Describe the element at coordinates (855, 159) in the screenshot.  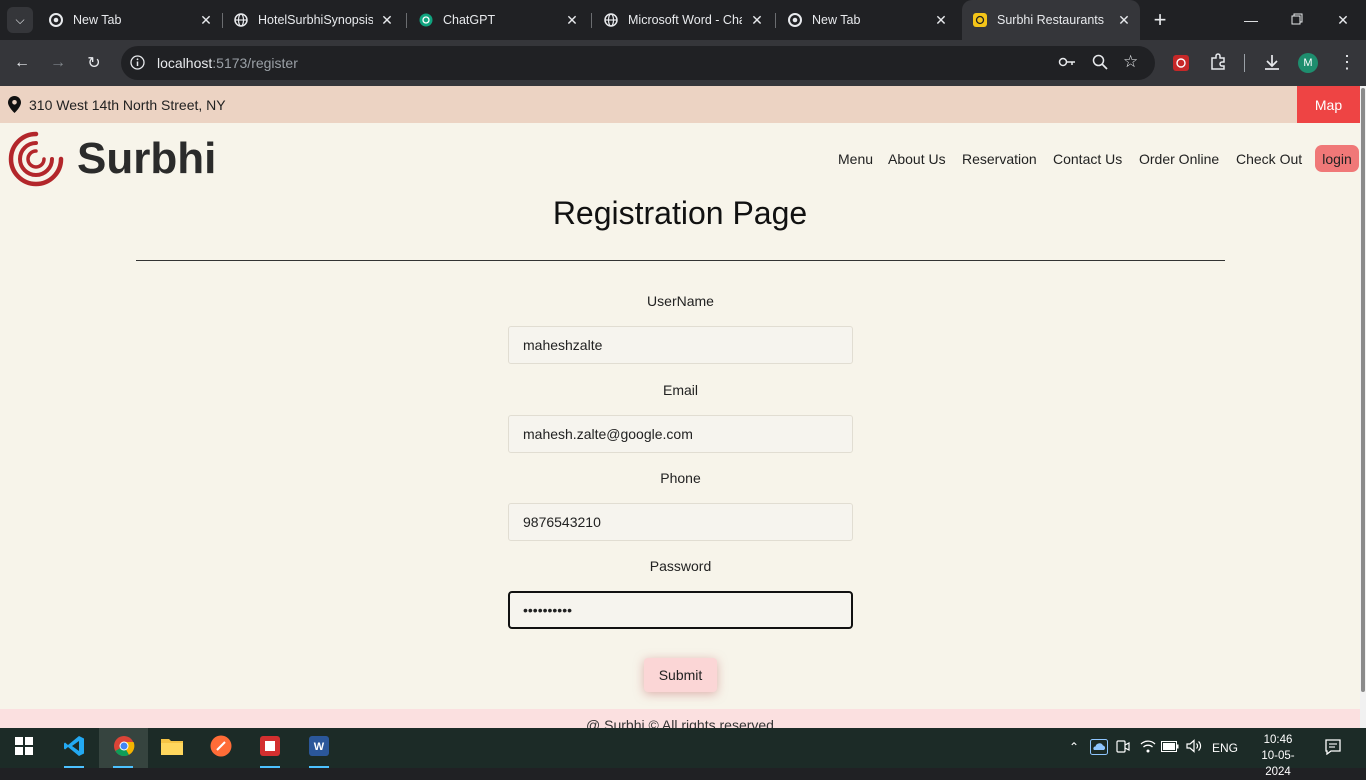
I see `nav-menu: Menu` at that location.